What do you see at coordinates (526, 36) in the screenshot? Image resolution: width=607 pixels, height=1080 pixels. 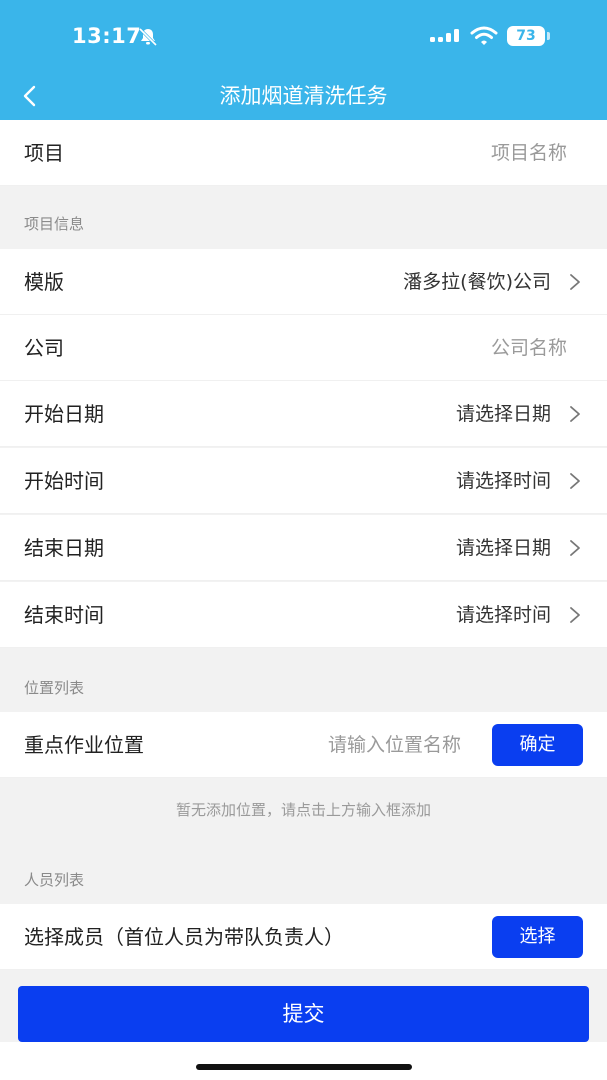 I see `battery-indicator: 73` at bounding box center [526, 36].